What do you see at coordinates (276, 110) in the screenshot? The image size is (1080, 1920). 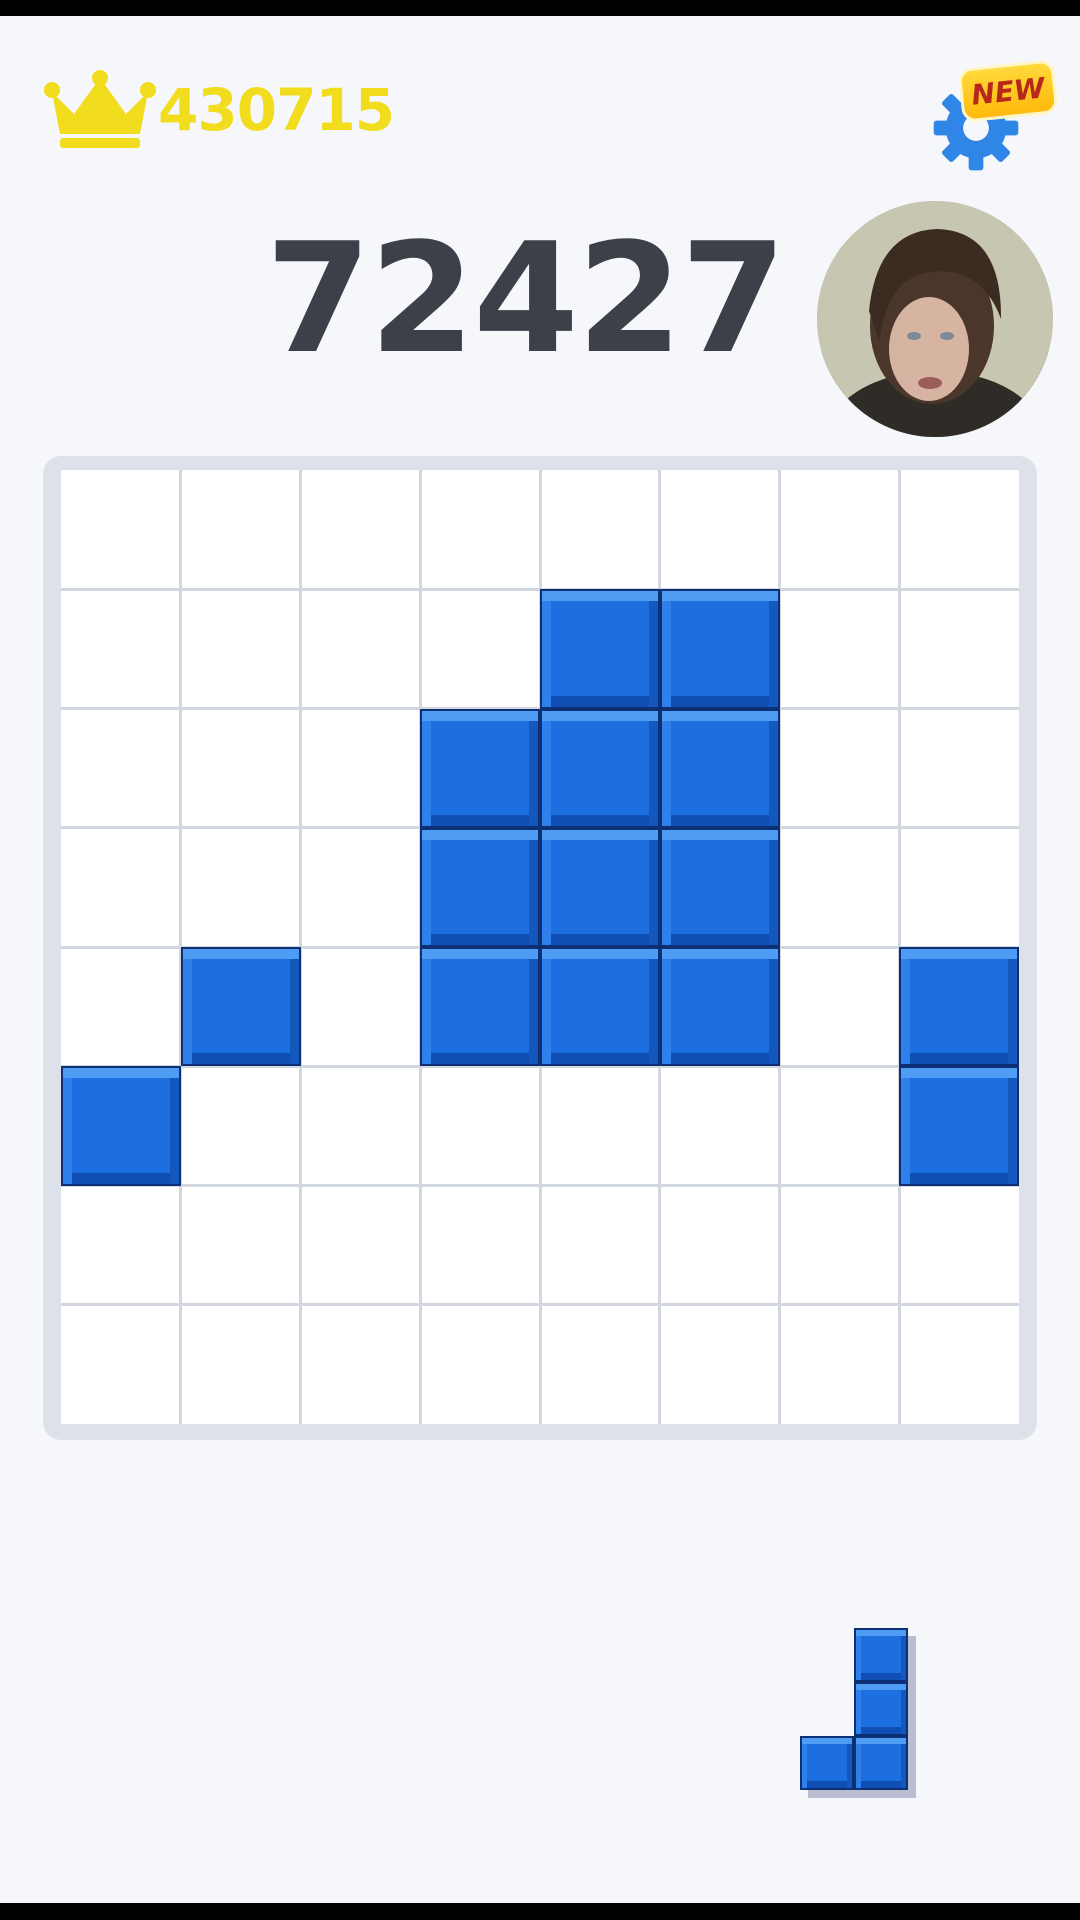 I see `best-score-value: 430715` at bounding box center [276, 110].